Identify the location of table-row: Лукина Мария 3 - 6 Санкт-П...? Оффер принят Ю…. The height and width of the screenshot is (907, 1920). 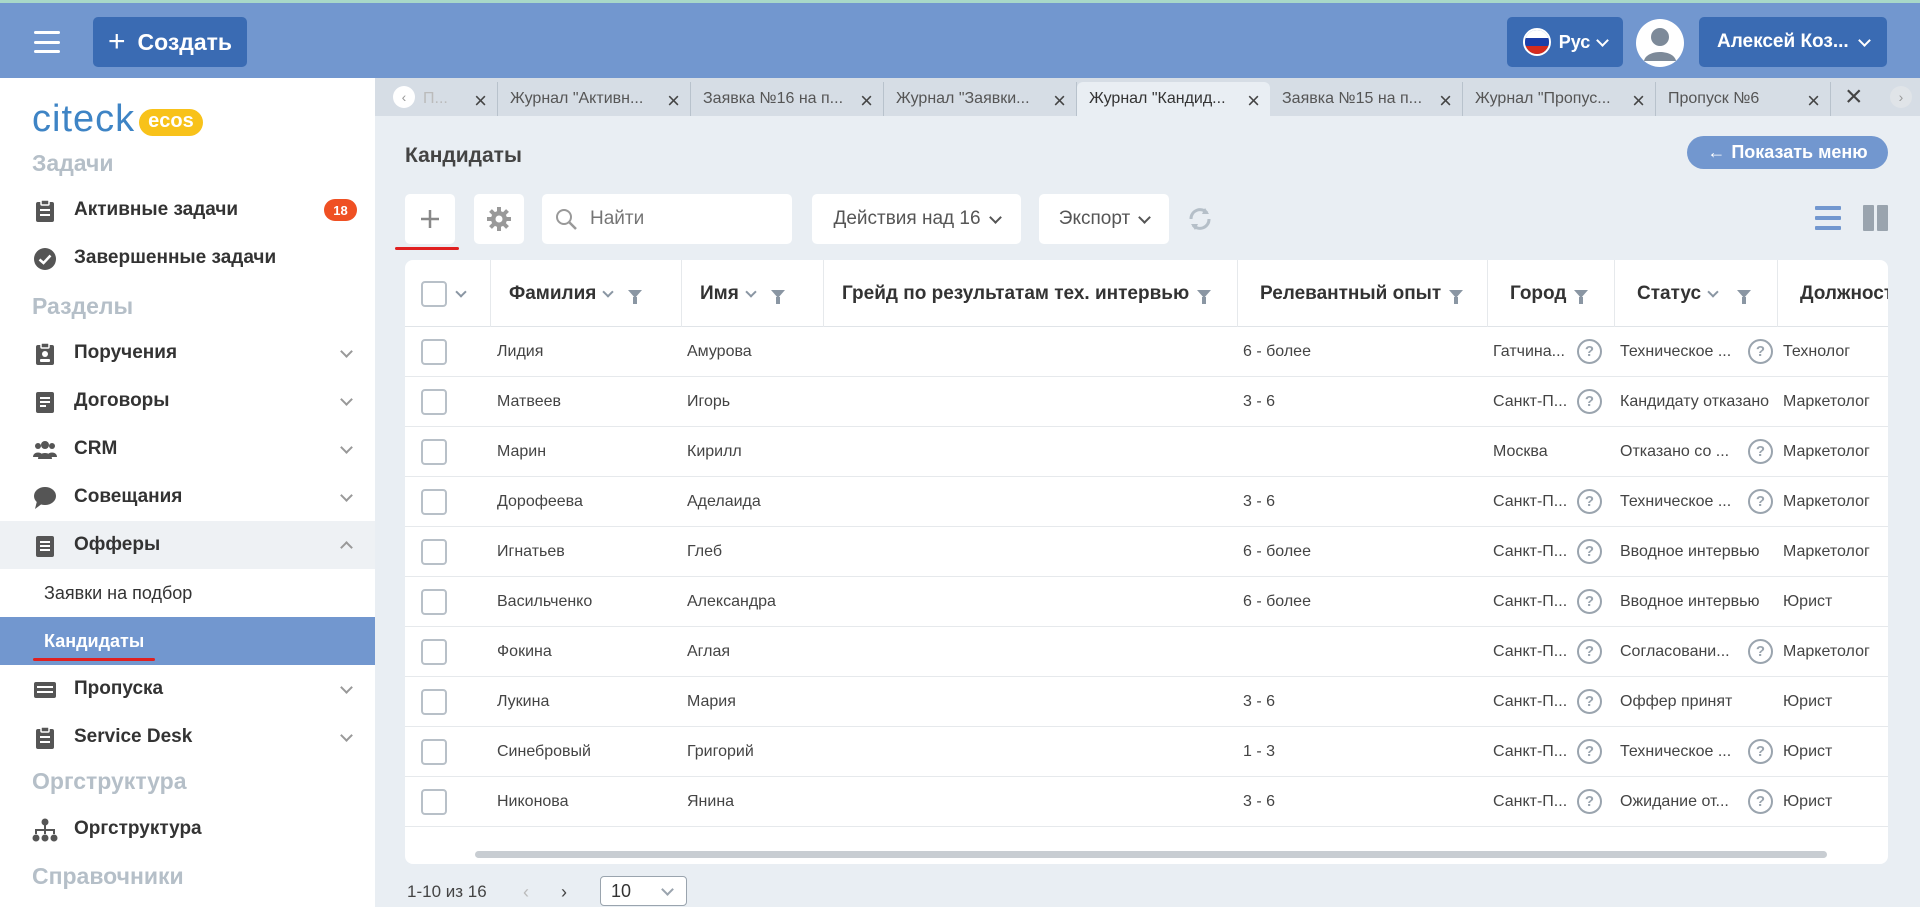
(1146, 702).